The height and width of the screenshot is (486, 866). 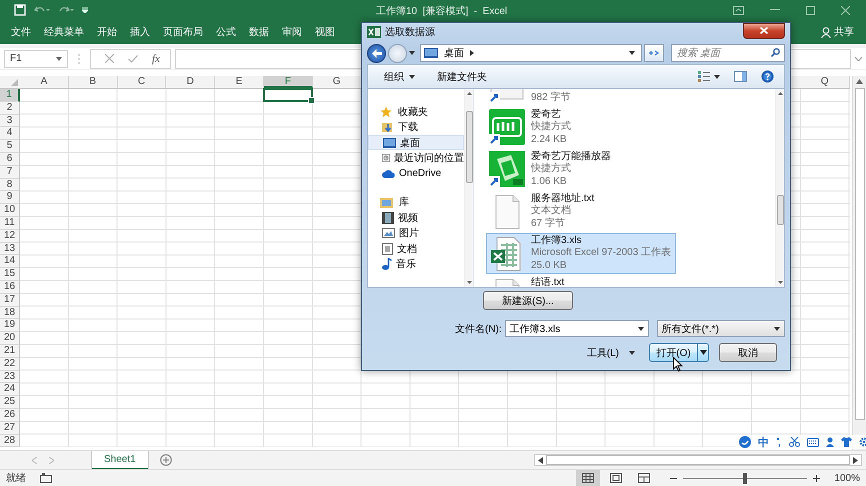 What do you see at coordinates (10, 389) in the screenshot?
I see `row-header: 24` at bounding box center [10, 389].